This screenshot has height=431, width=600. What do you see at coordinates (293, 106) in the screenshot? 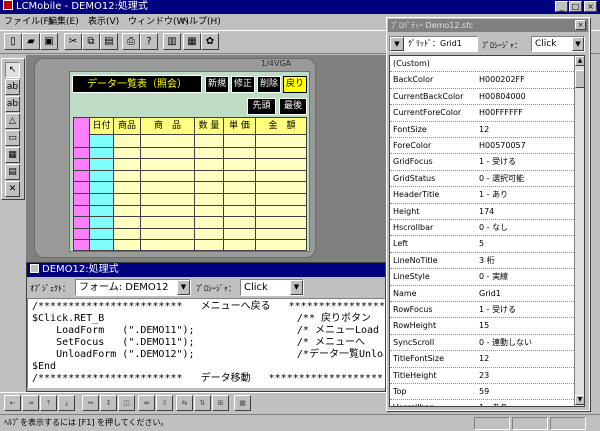
I see `last-button: 最後` at bounding box center [293, 106].